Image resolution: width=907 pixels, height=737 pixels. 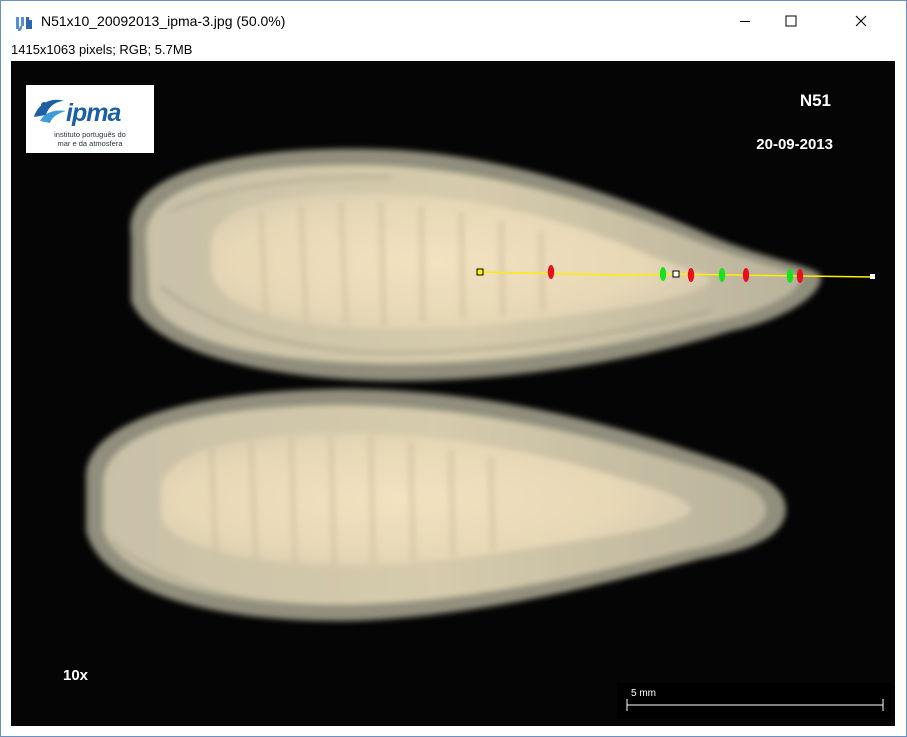 I want to click on maximize-icon, so click(x=791, y=21).